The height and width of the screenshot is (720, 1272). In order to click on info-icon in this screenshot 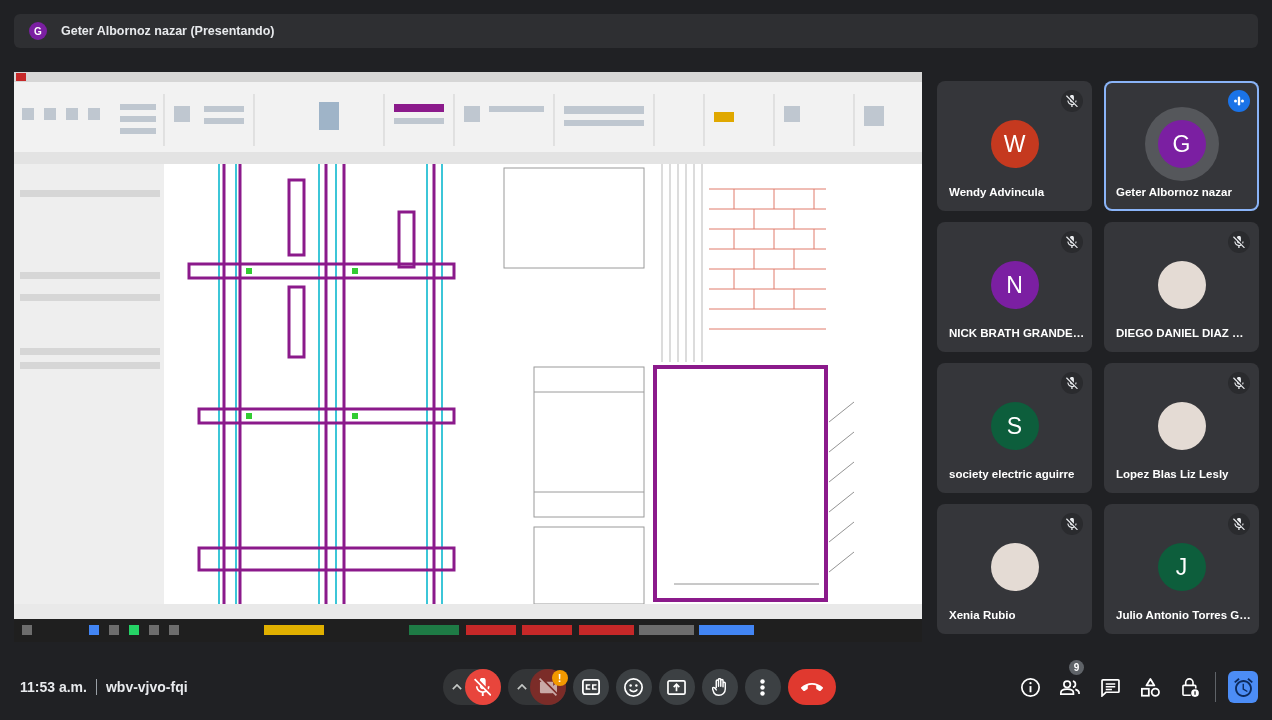, I will do `click(1030, 687)`.